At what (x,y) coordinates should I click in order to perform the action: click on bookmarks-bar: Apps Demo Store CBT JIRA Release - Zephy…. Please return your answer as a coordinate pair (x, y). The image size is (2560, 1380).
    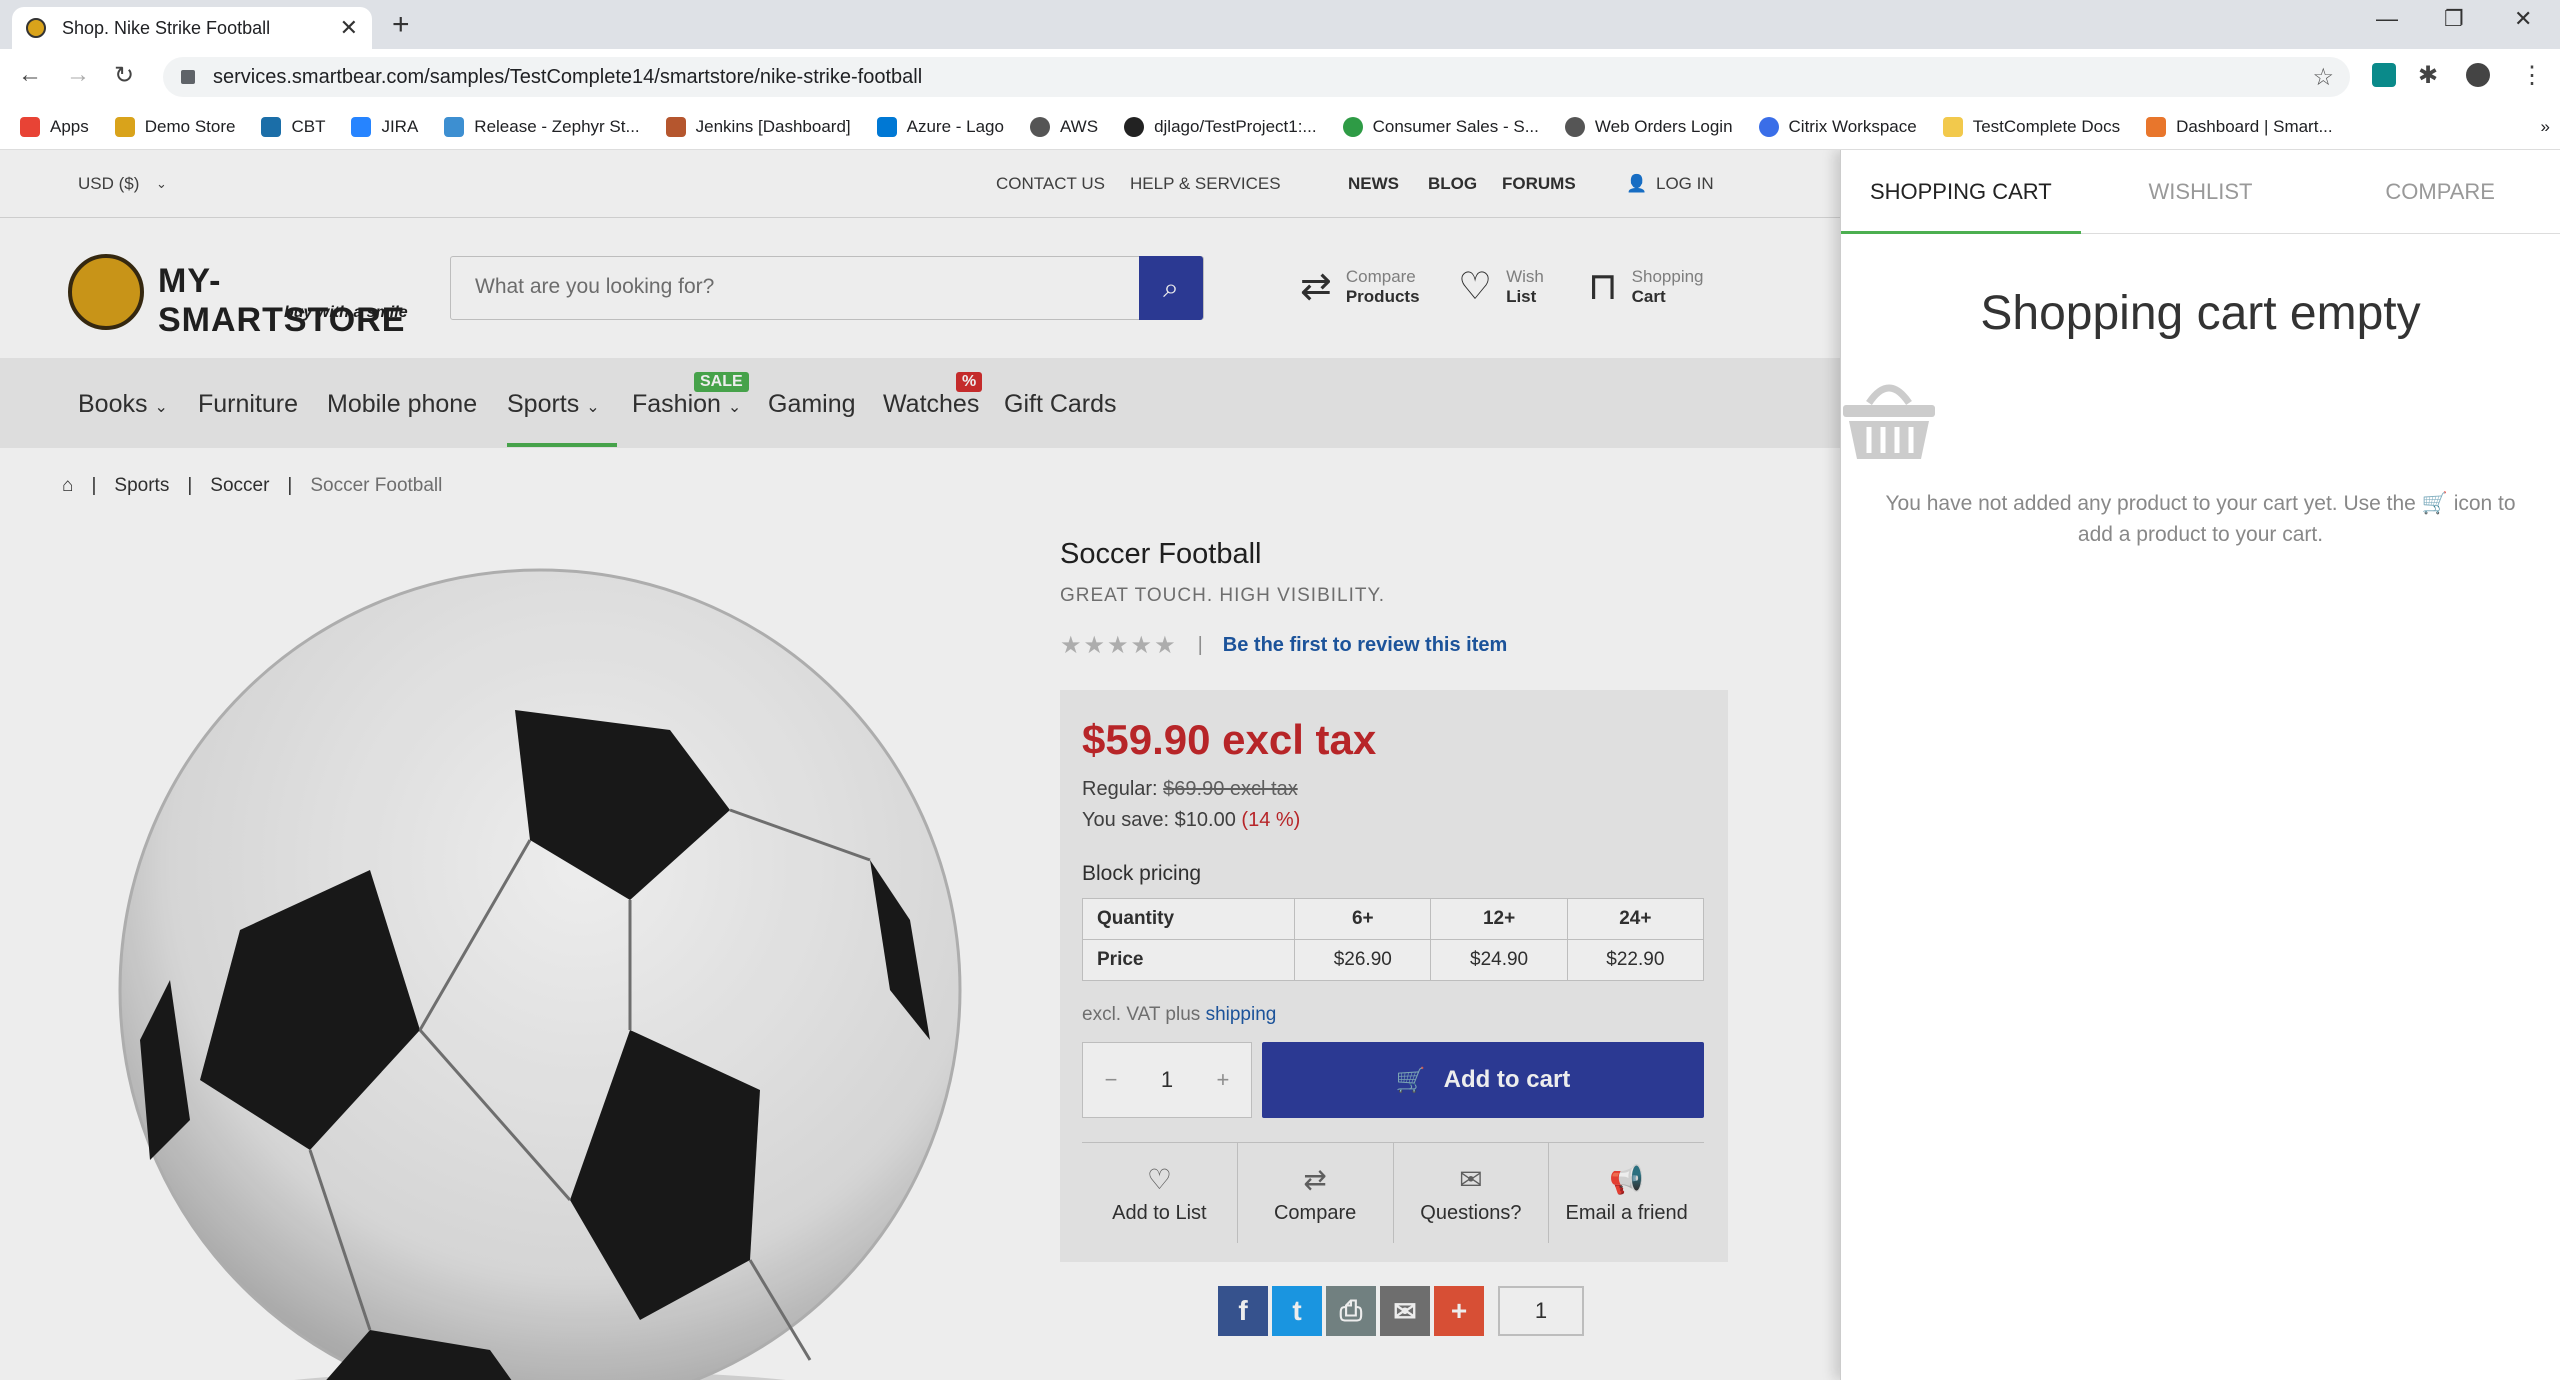
    Looking at the image, I should click on (1280, 127).